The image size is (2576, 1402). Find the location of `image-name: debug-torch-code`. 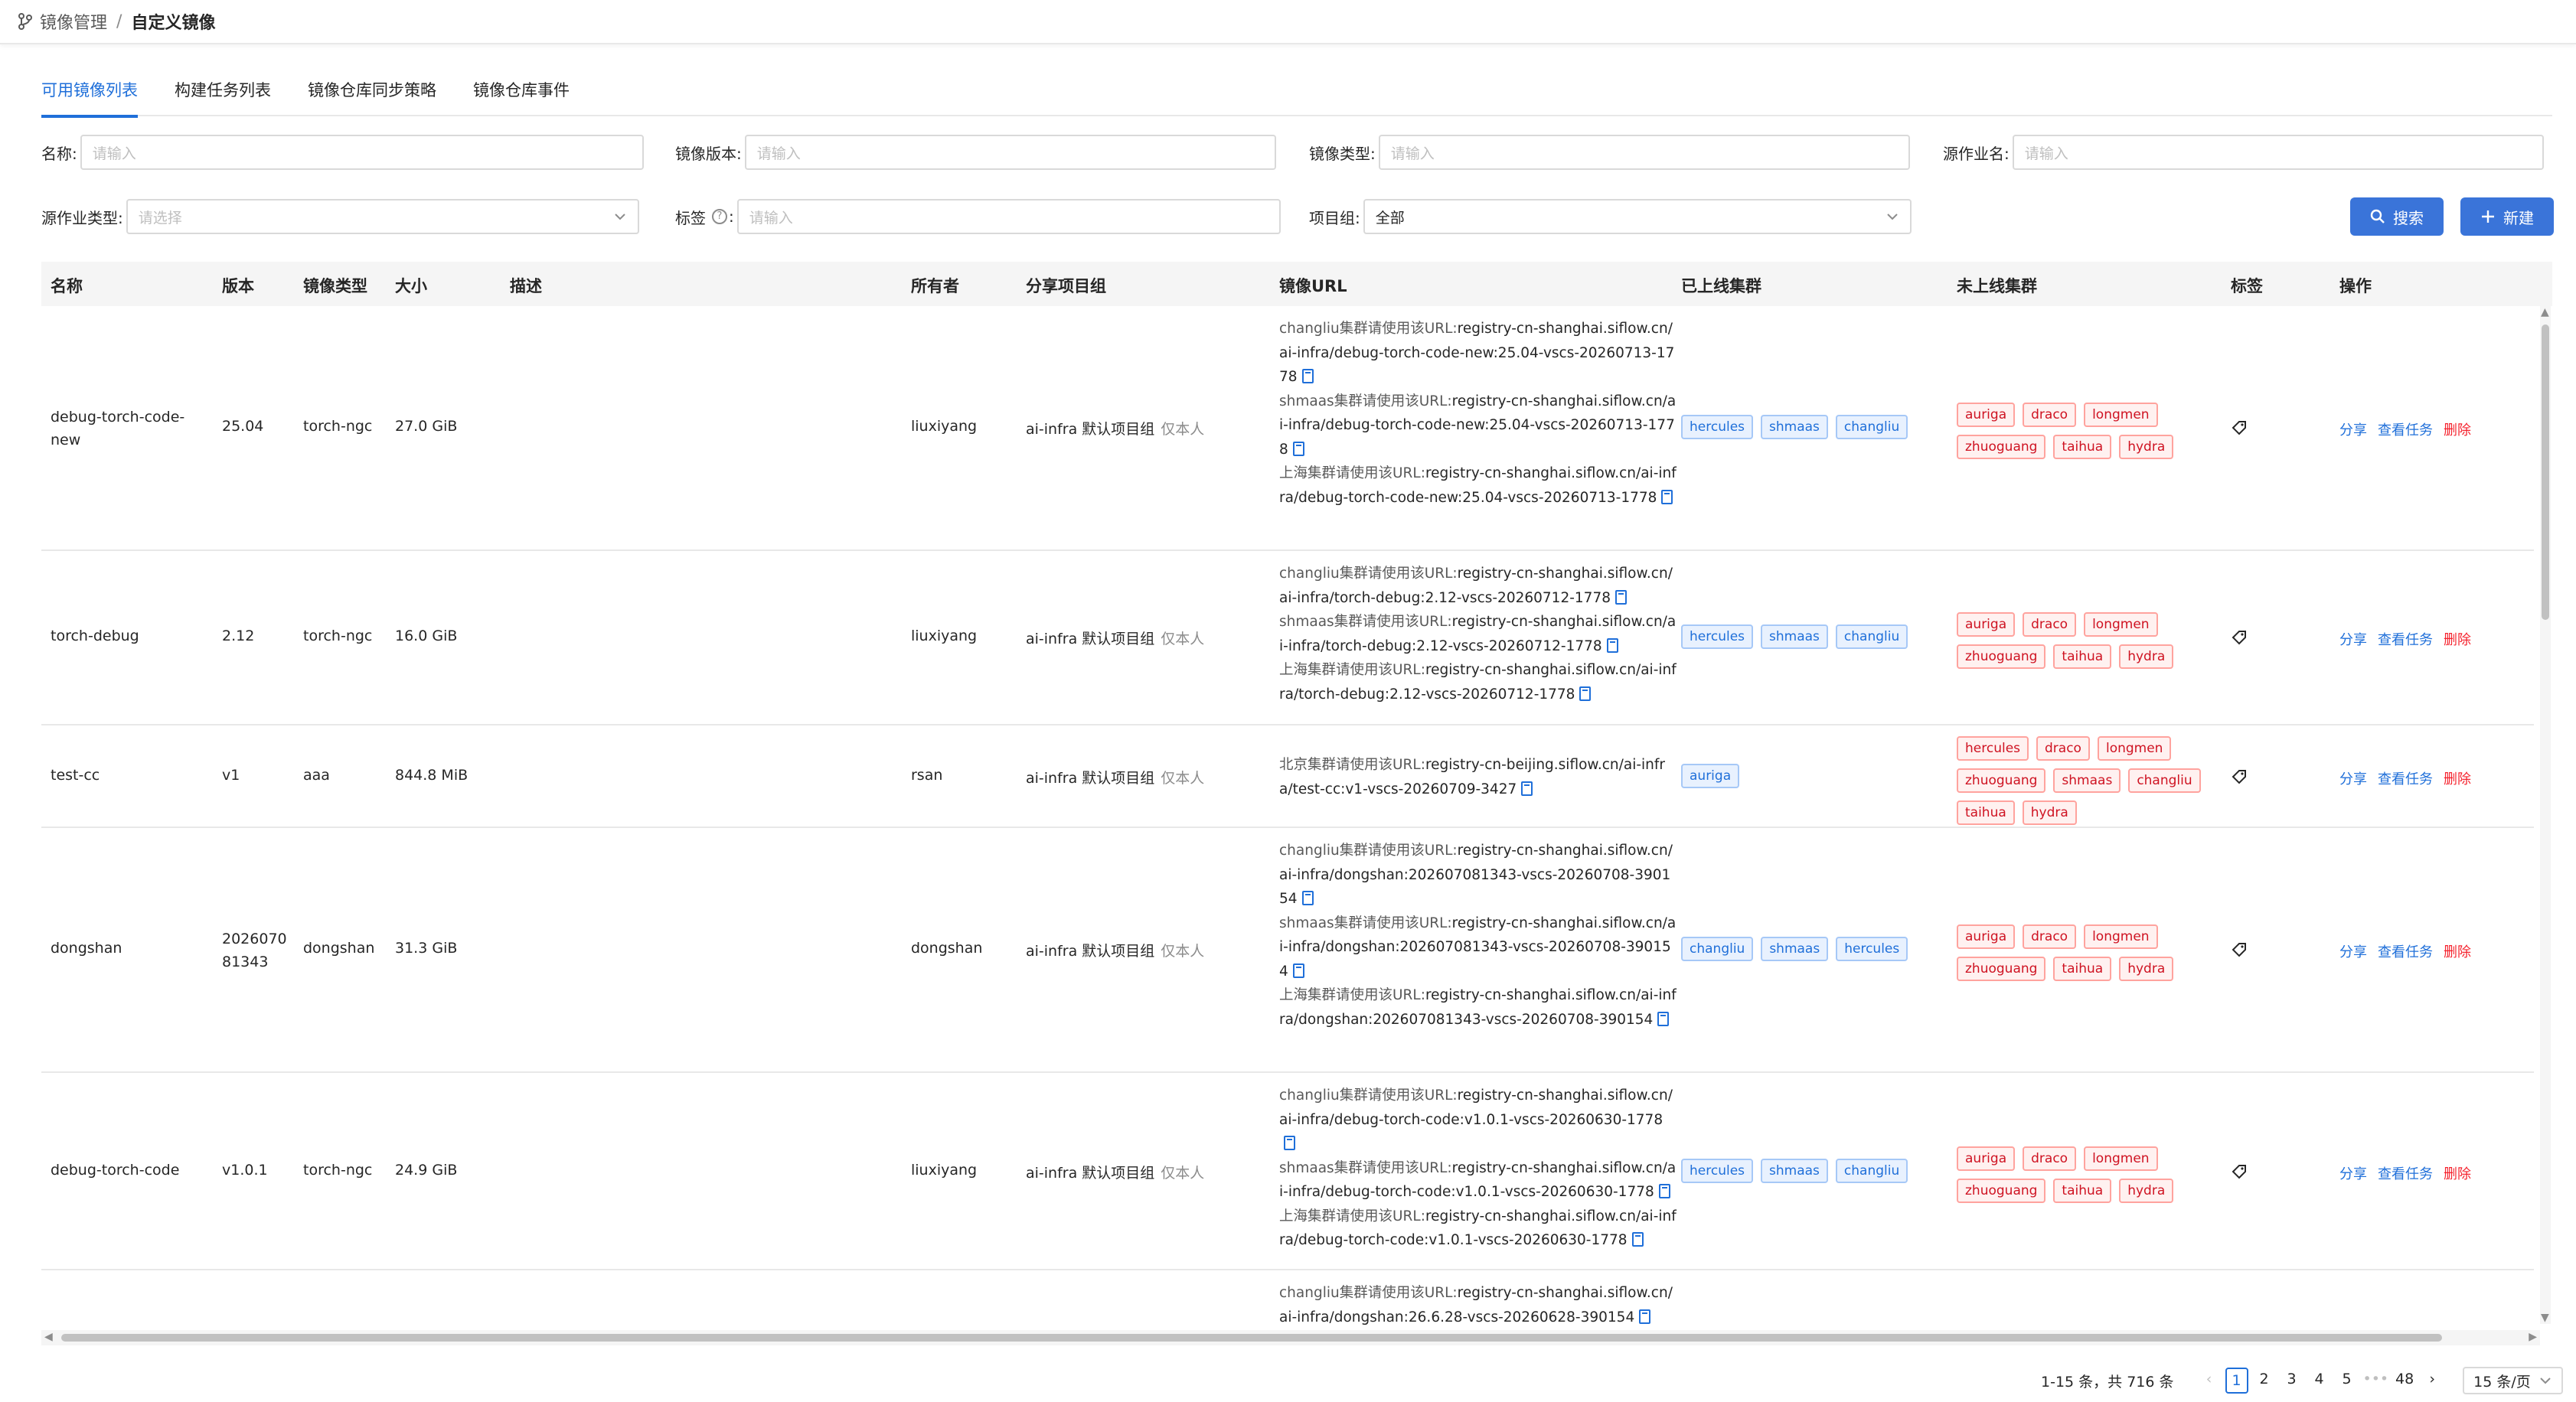

image-name: debug-torch-code is located at coordinates (115, 1170).